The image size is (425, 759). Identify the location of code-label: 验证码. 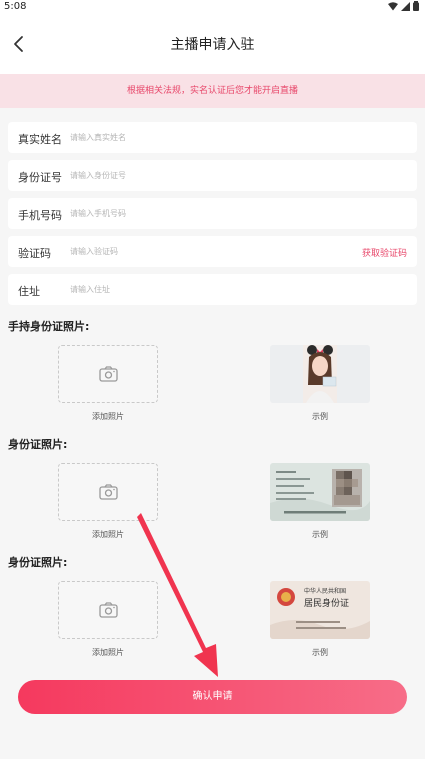
(34, 253).